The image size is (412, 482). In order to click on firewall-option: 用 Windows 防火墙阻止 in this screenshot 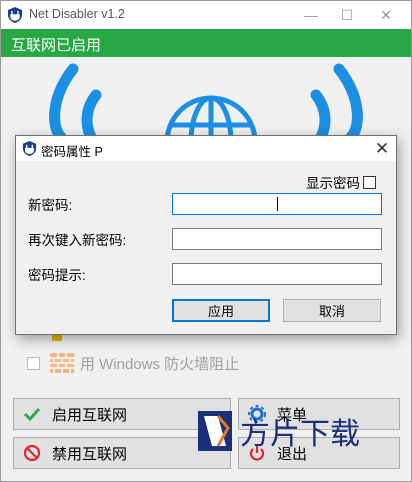, I will do `click(133, 363)`.